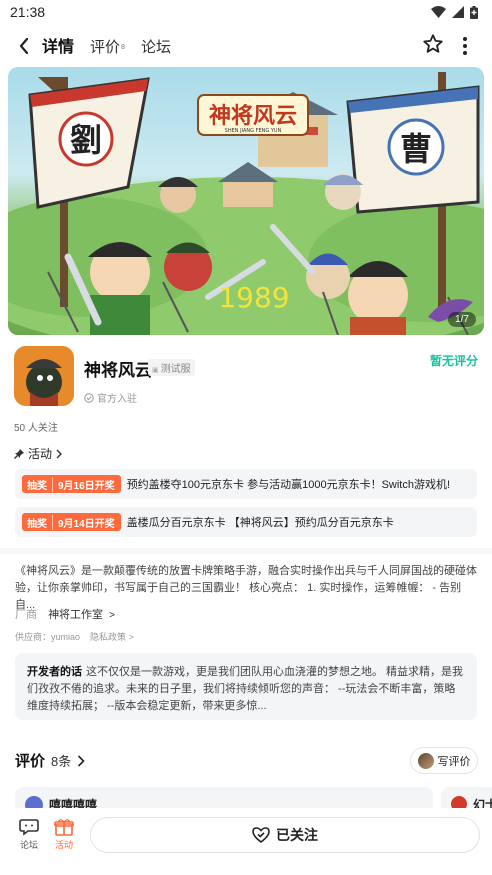  What do you see at coordinates (61, 761) in the screenshot?
I see `reviews-count: 8条` at bounding box center [61, 761].